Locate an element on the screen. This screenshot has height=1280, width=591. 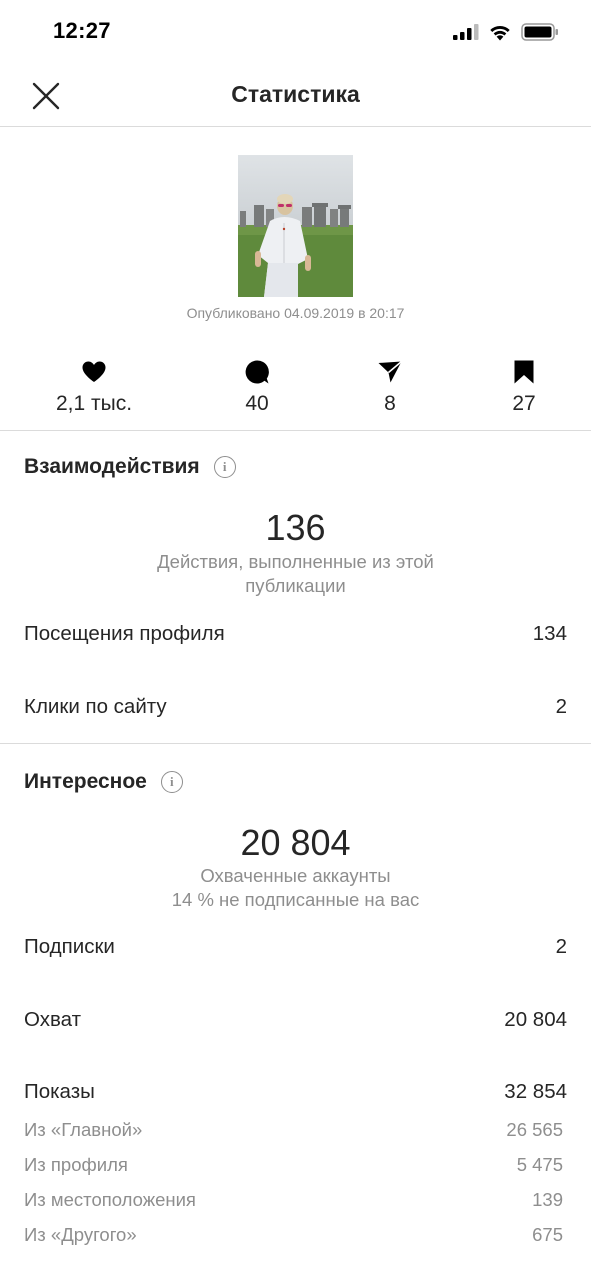
discovery-total: 20 804 is located at coordinates (295, 842).